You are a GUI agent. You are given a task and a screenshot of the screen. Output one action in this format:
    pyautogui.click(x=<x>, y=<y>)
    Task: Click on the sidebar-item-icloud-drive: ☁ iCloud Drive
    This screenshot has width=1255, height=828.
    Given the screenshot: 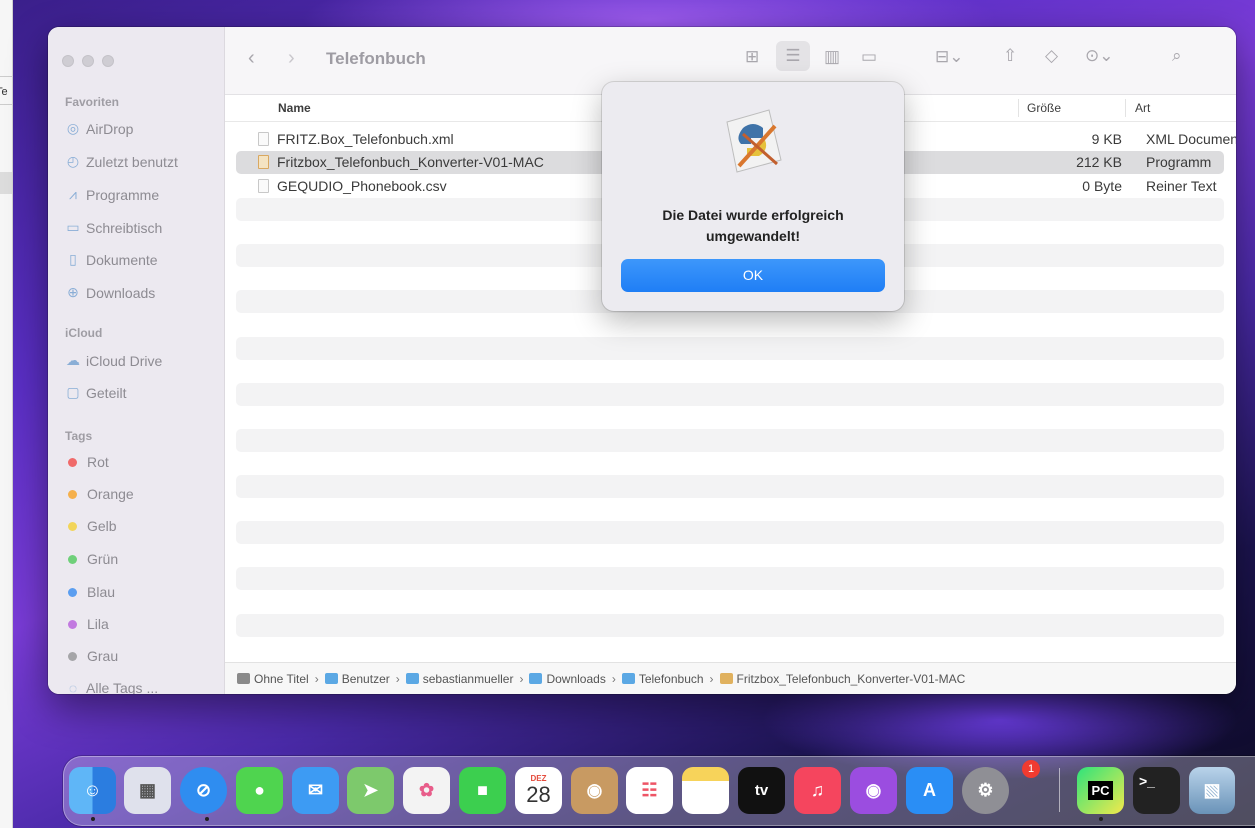 What is the action you would take?
    pyautogui.click(x=113, y=360)
    